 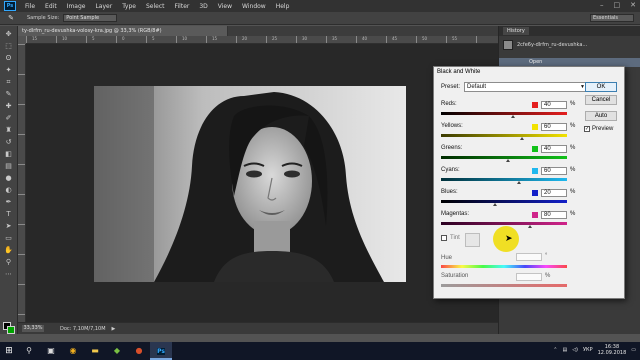 What do you see at coordinates (8, 70) in the screenshot?
I see `magic-wand-tool-icon: ✦` at bounding box center [8, 70].